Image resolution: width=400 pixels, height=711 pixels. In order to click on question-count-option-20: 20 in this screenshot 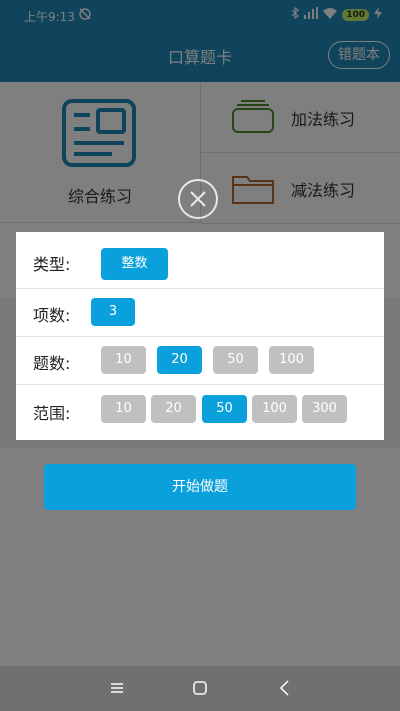, I will do `click(179, 360)`.